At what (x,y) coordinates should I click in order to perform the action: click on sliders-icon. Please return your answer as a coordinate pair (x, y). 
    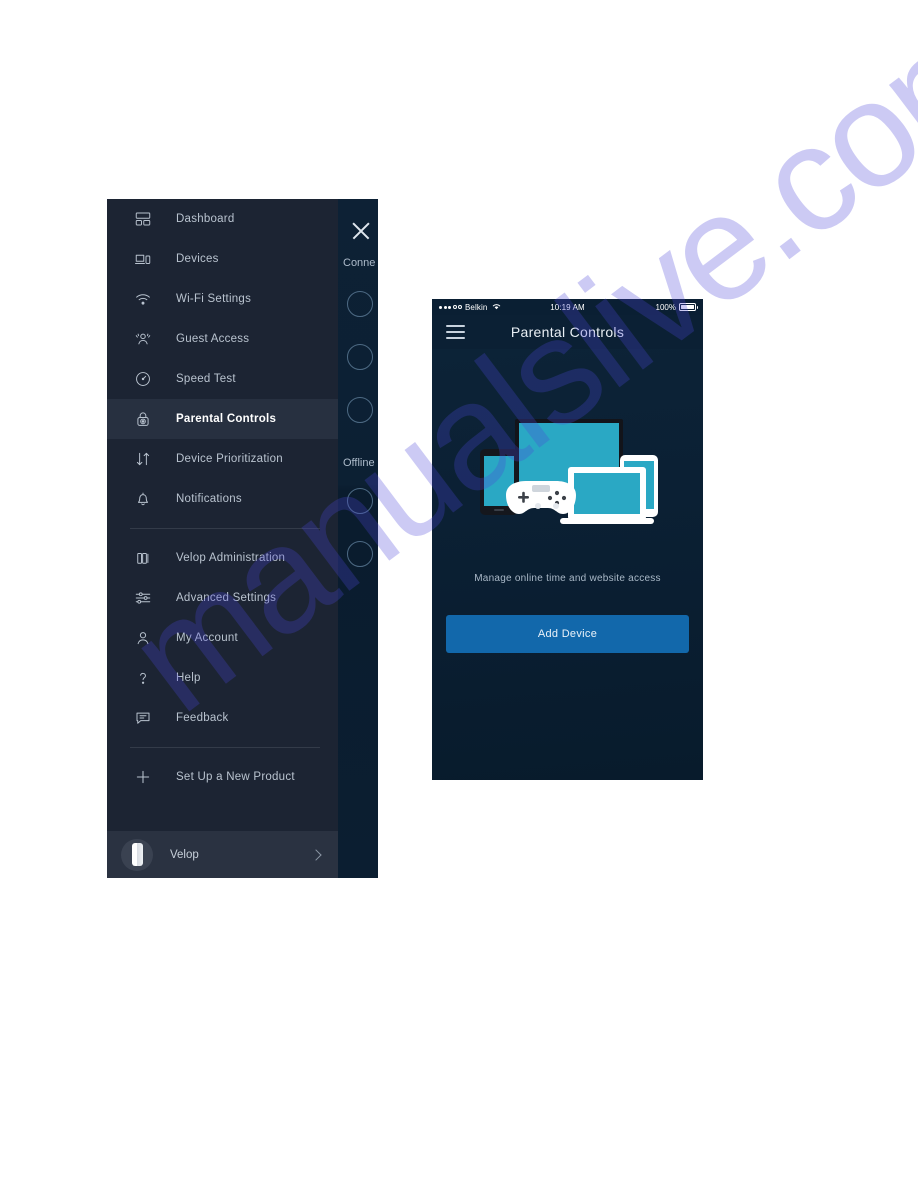
    Looking at the image, I should click on (143, 598).